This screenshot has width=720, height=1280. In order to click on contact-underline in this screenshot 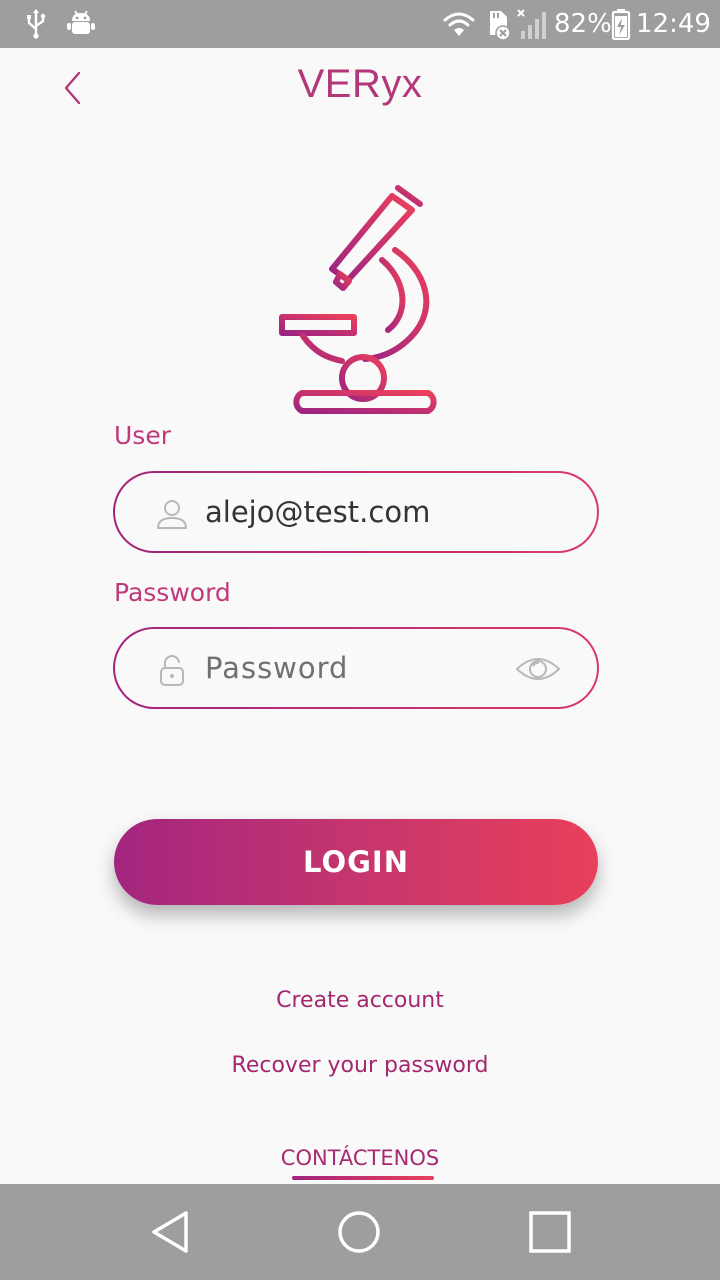, I will do `click(363, 1178)`.